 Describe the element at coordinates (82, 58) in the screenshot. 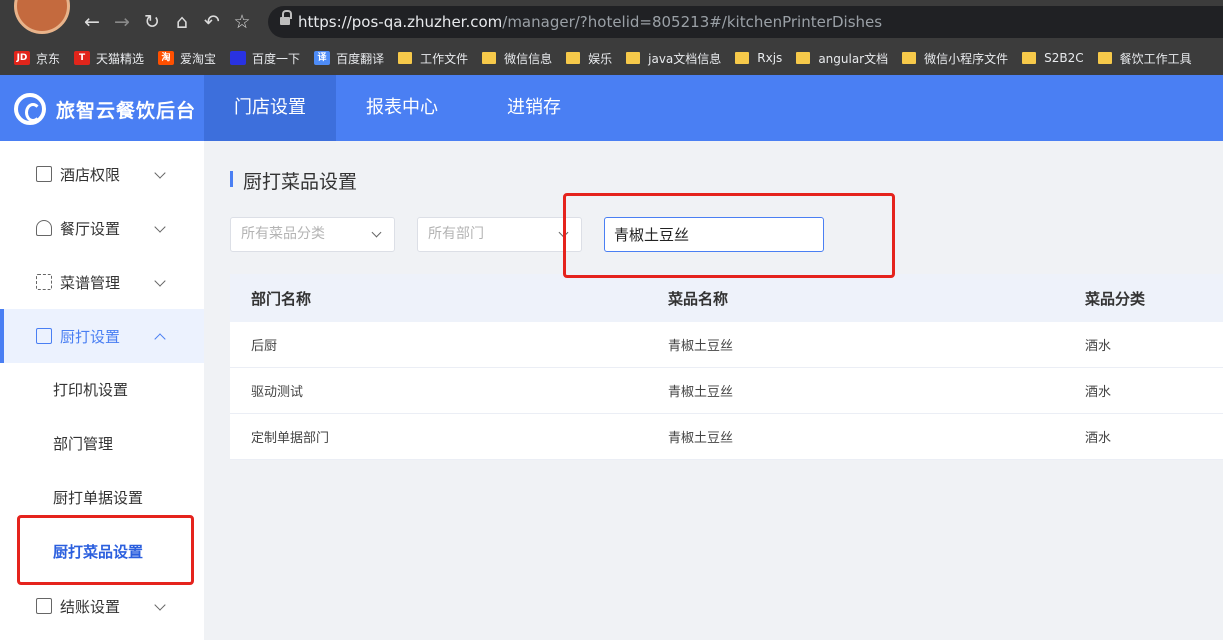

I see `tmall-icon: T` at that location.